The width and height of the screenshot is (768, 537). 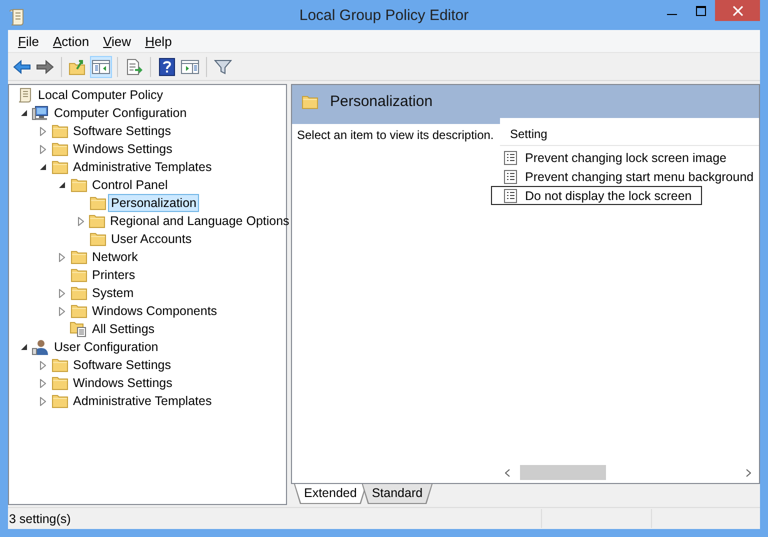 What do you see at coordinates (130, 185) in the screenshot?
I see `tree-item: Control Panel` at bounding box center [130, 185].